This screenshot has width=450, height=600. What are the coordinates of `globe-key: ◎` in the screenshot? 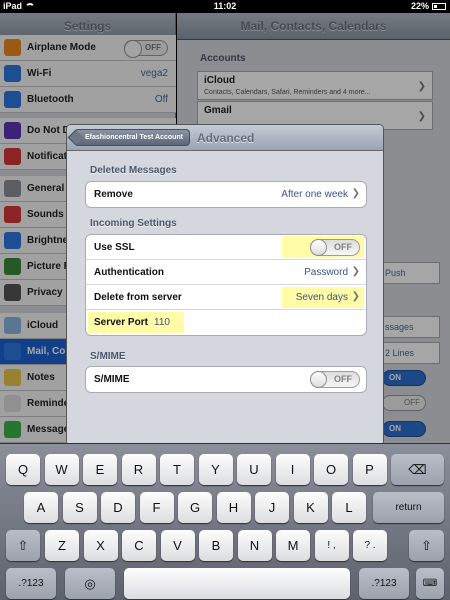 It's located at (90, 583).